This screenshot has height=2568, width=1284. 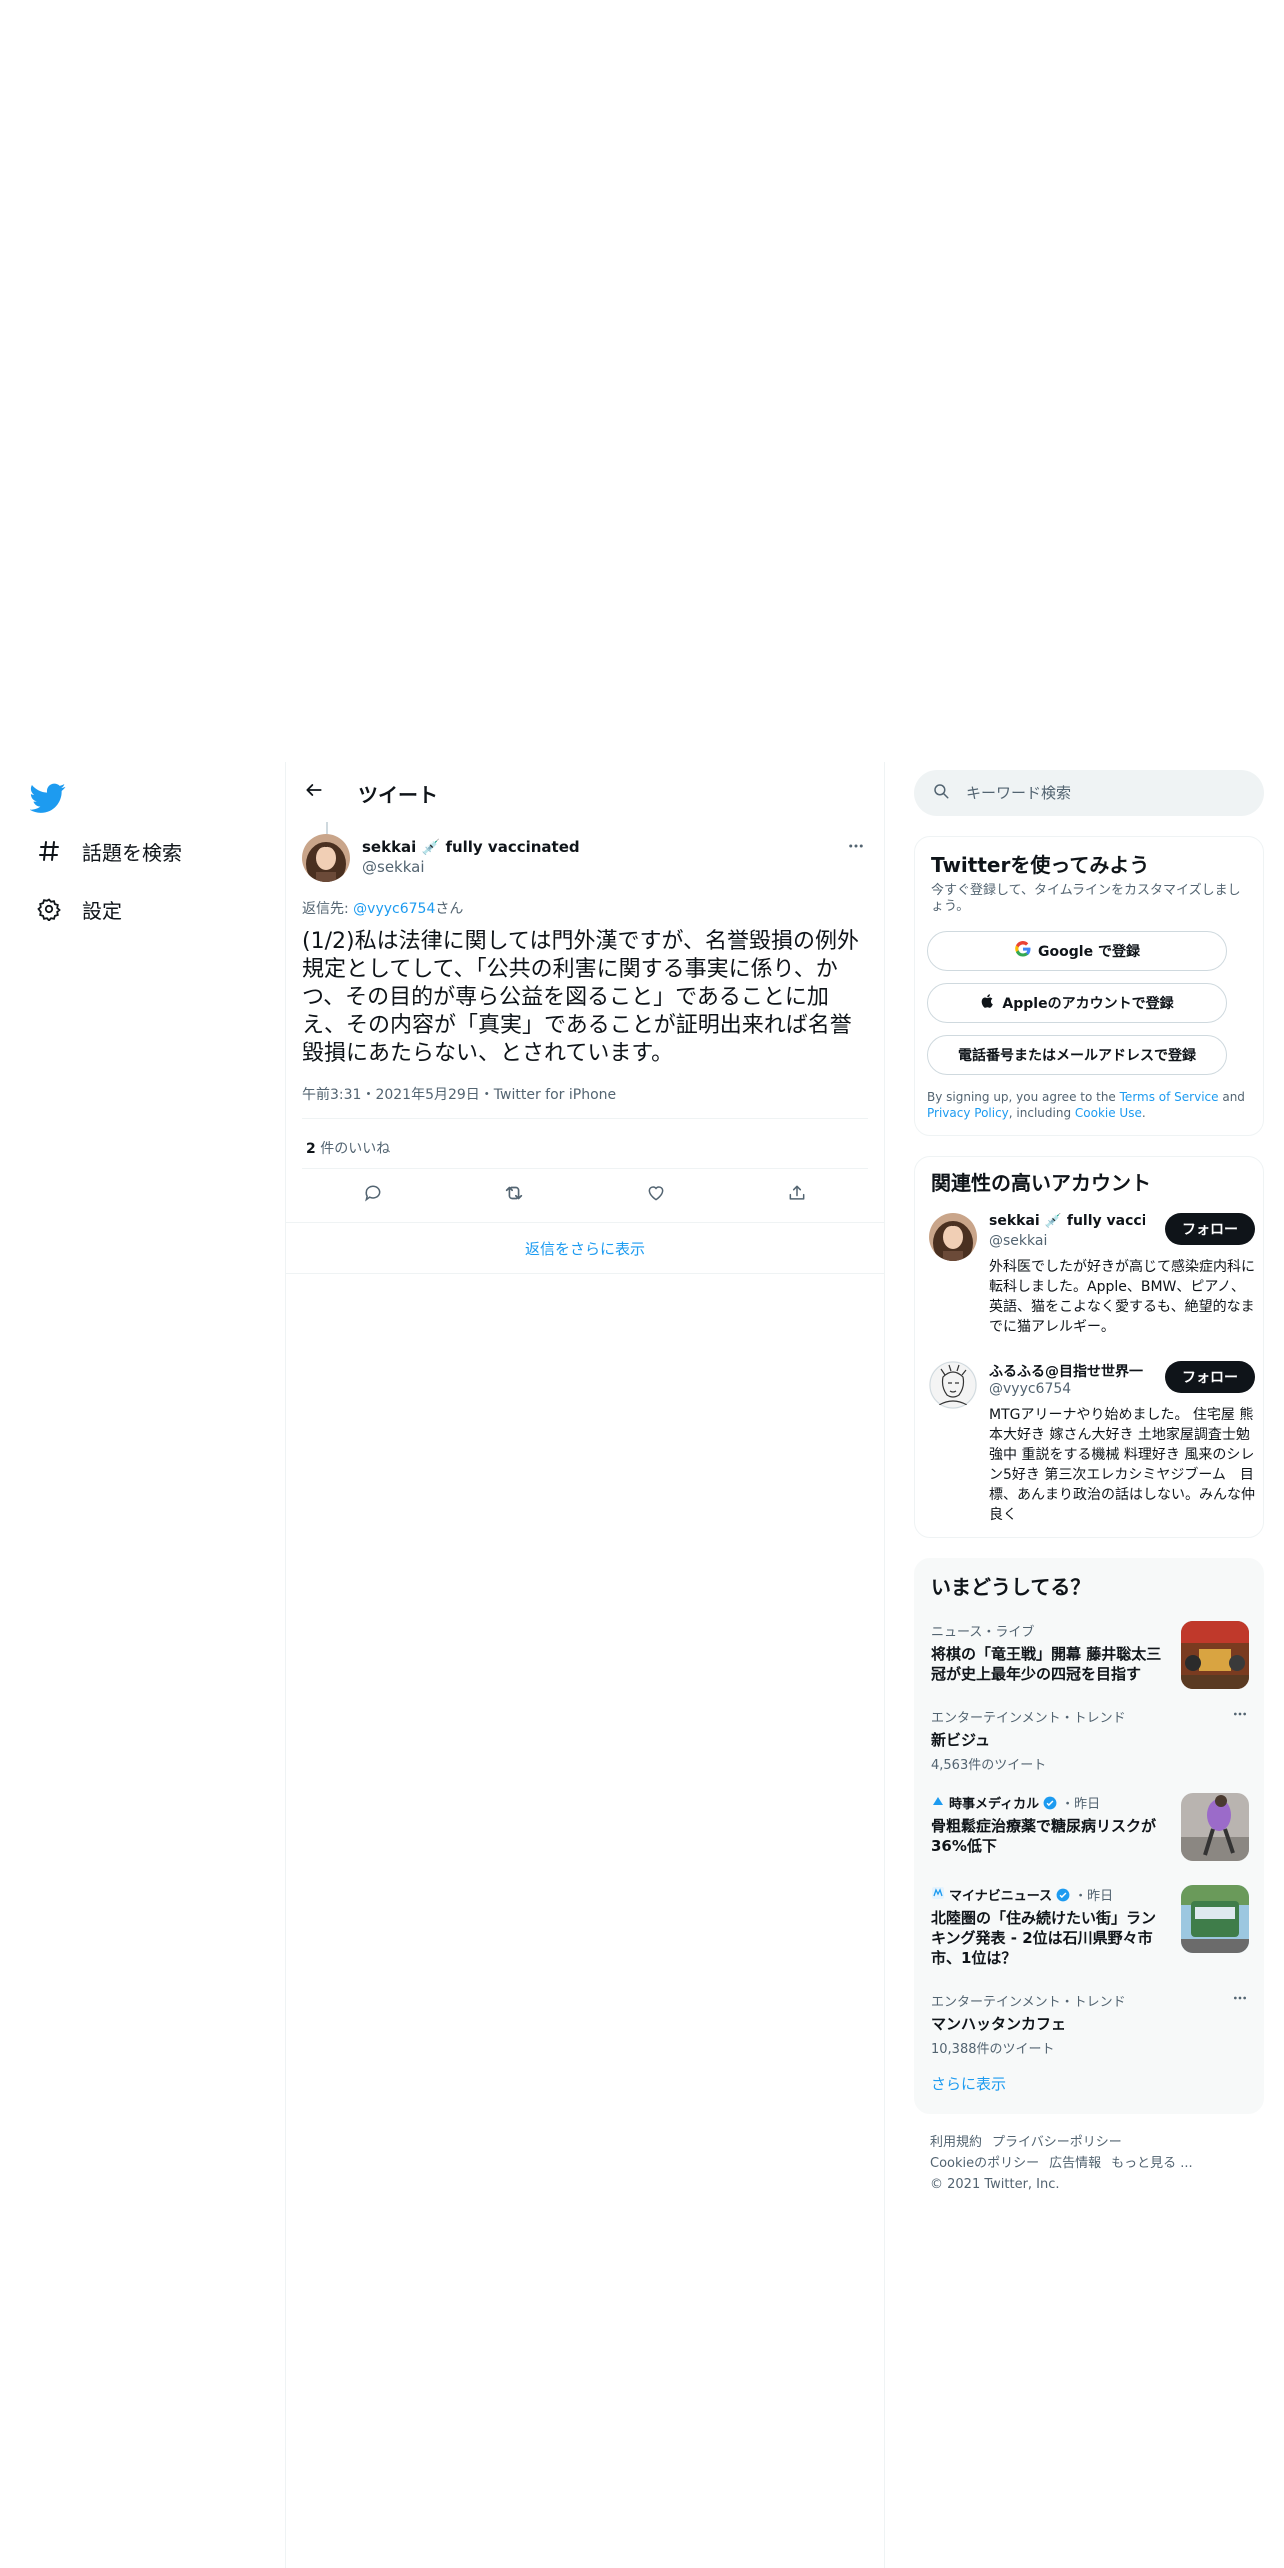 I want to click on nav-item-explore: 話題を検索, so click(x=109, y=851).